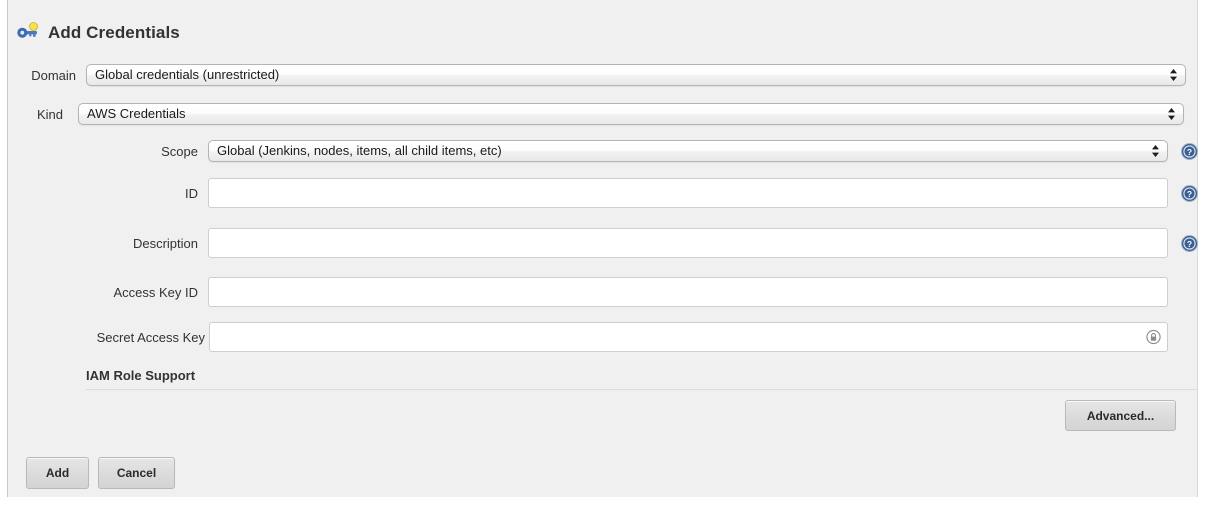 The width and height of the screenshot is (1213, 510). I want to click on section-divider, so click(642, 389).